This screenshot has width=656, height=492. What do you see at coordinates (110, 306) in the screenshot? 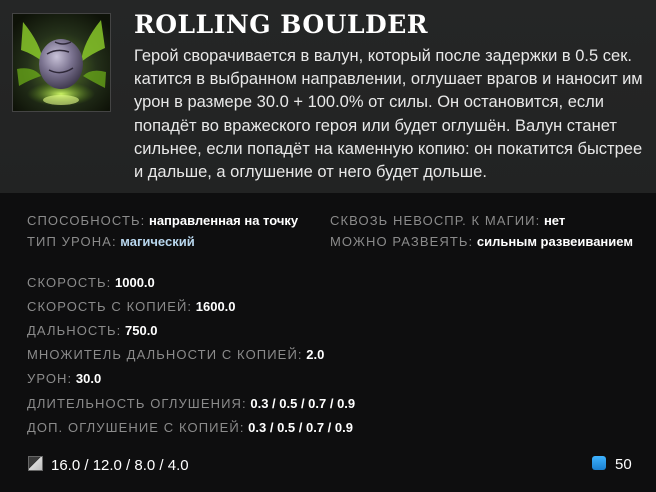
I see `stat-label: СКОРОСТЬ С КОПИЕЙ:` at bounding box center [110, 306].